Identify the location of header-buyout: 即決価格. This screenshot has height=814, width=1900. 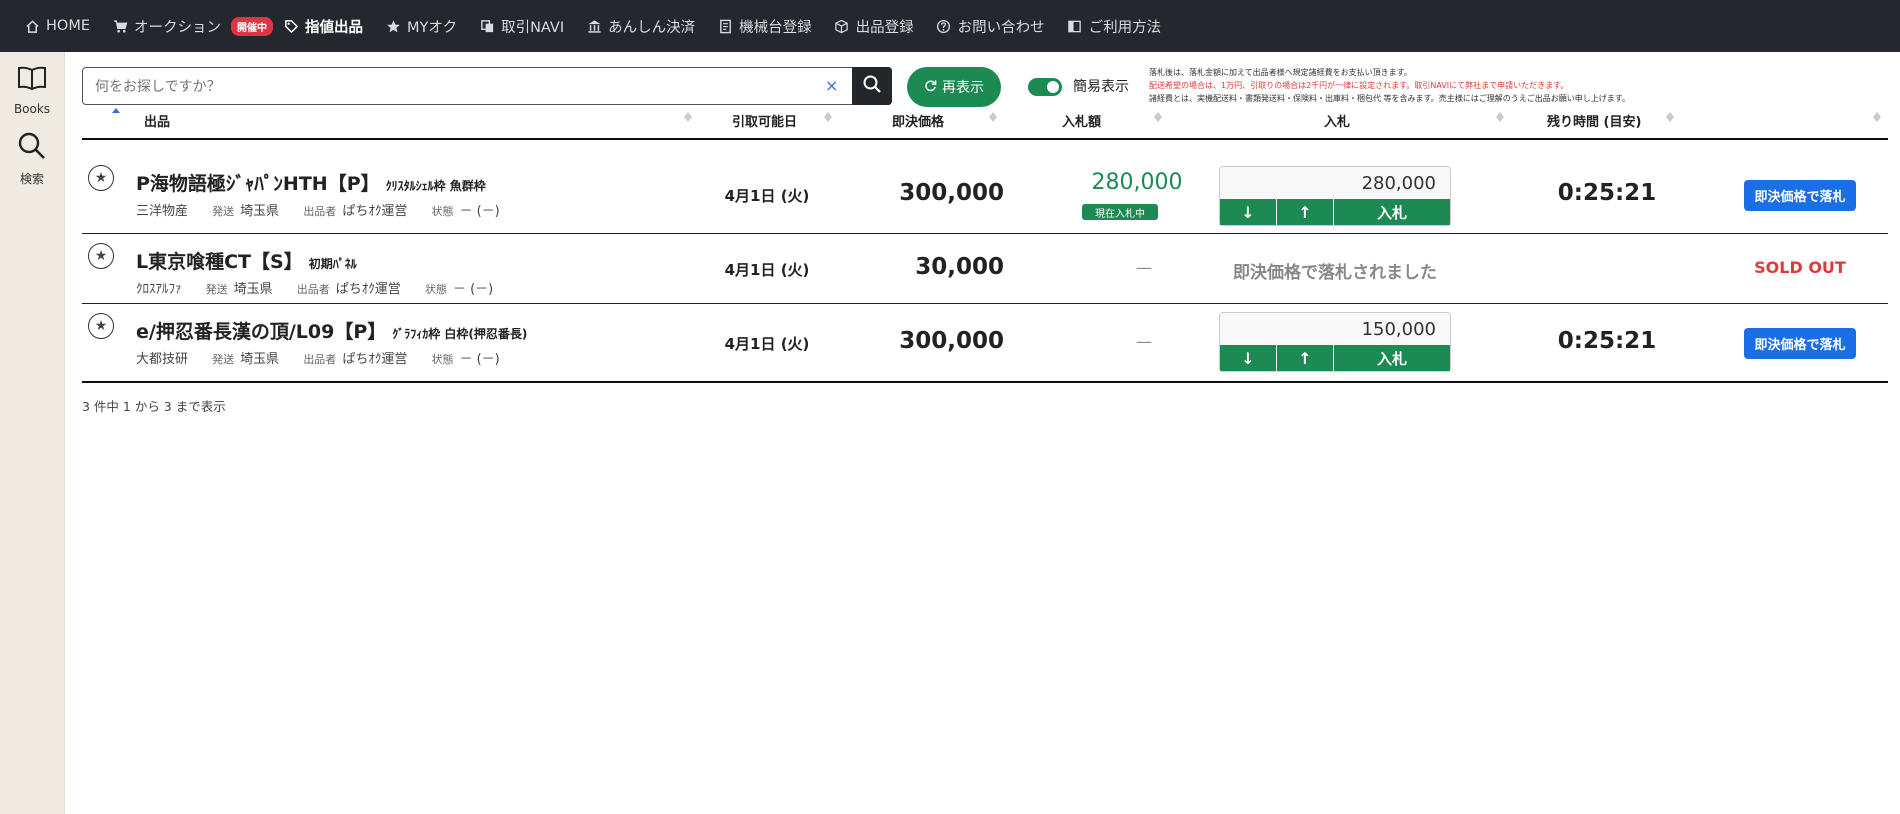
(918, 120).